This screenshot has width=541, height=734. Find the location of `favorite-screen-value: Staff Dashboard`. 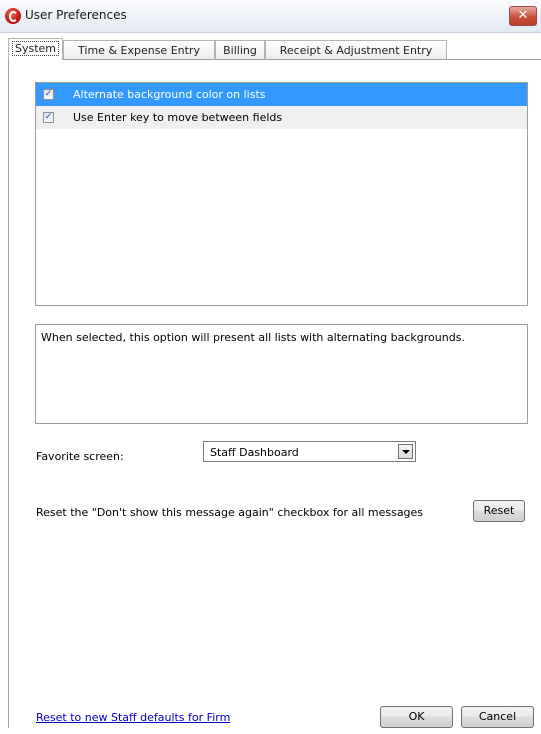

favorite-screen-value: Staff Dashboard is located at coordinates (254, 452).